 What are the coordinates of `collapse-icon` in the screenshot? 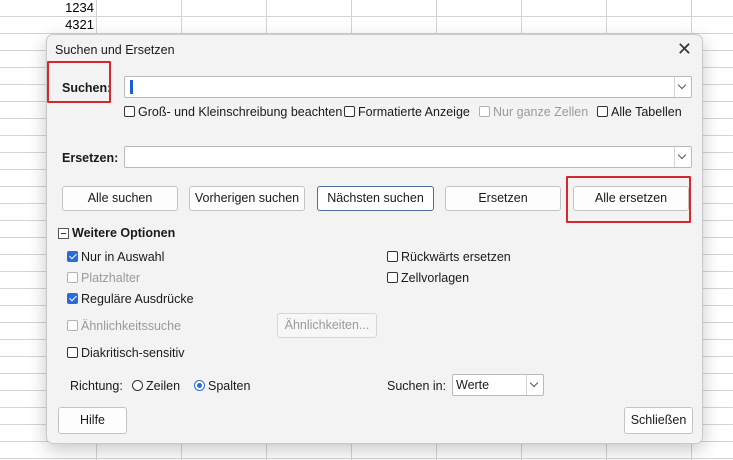 It's located at (63, 233).